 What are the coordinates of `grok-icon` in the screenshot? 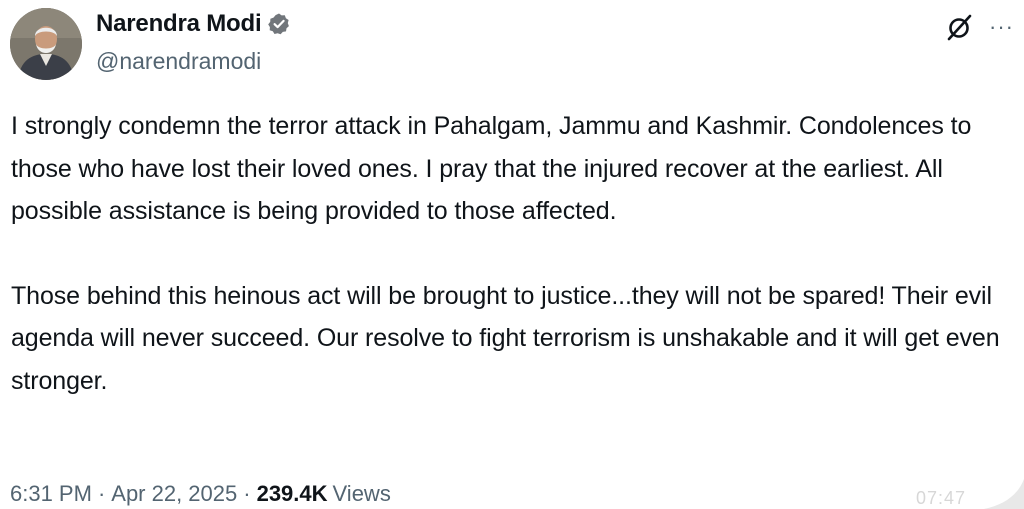 It's located at (960, 27).